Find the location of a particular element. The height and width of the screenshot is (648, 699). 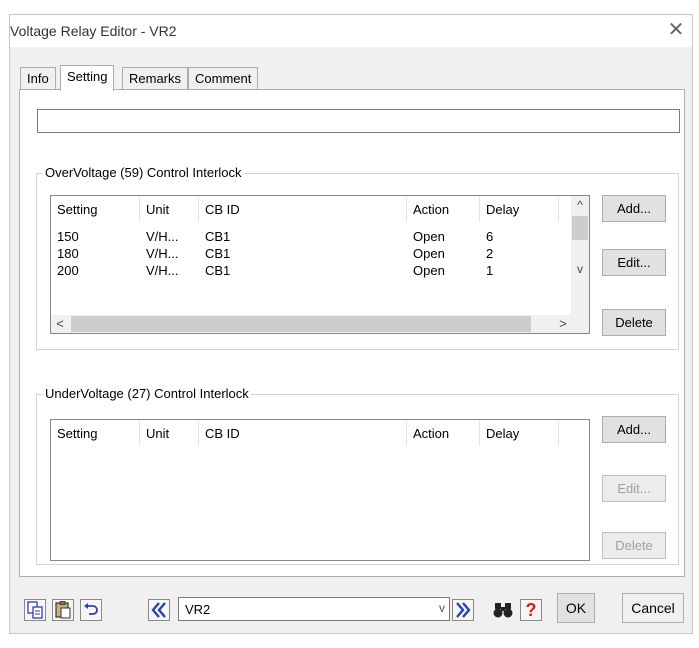

record-selector-value: VR2 is located at coordinates (198, 609).